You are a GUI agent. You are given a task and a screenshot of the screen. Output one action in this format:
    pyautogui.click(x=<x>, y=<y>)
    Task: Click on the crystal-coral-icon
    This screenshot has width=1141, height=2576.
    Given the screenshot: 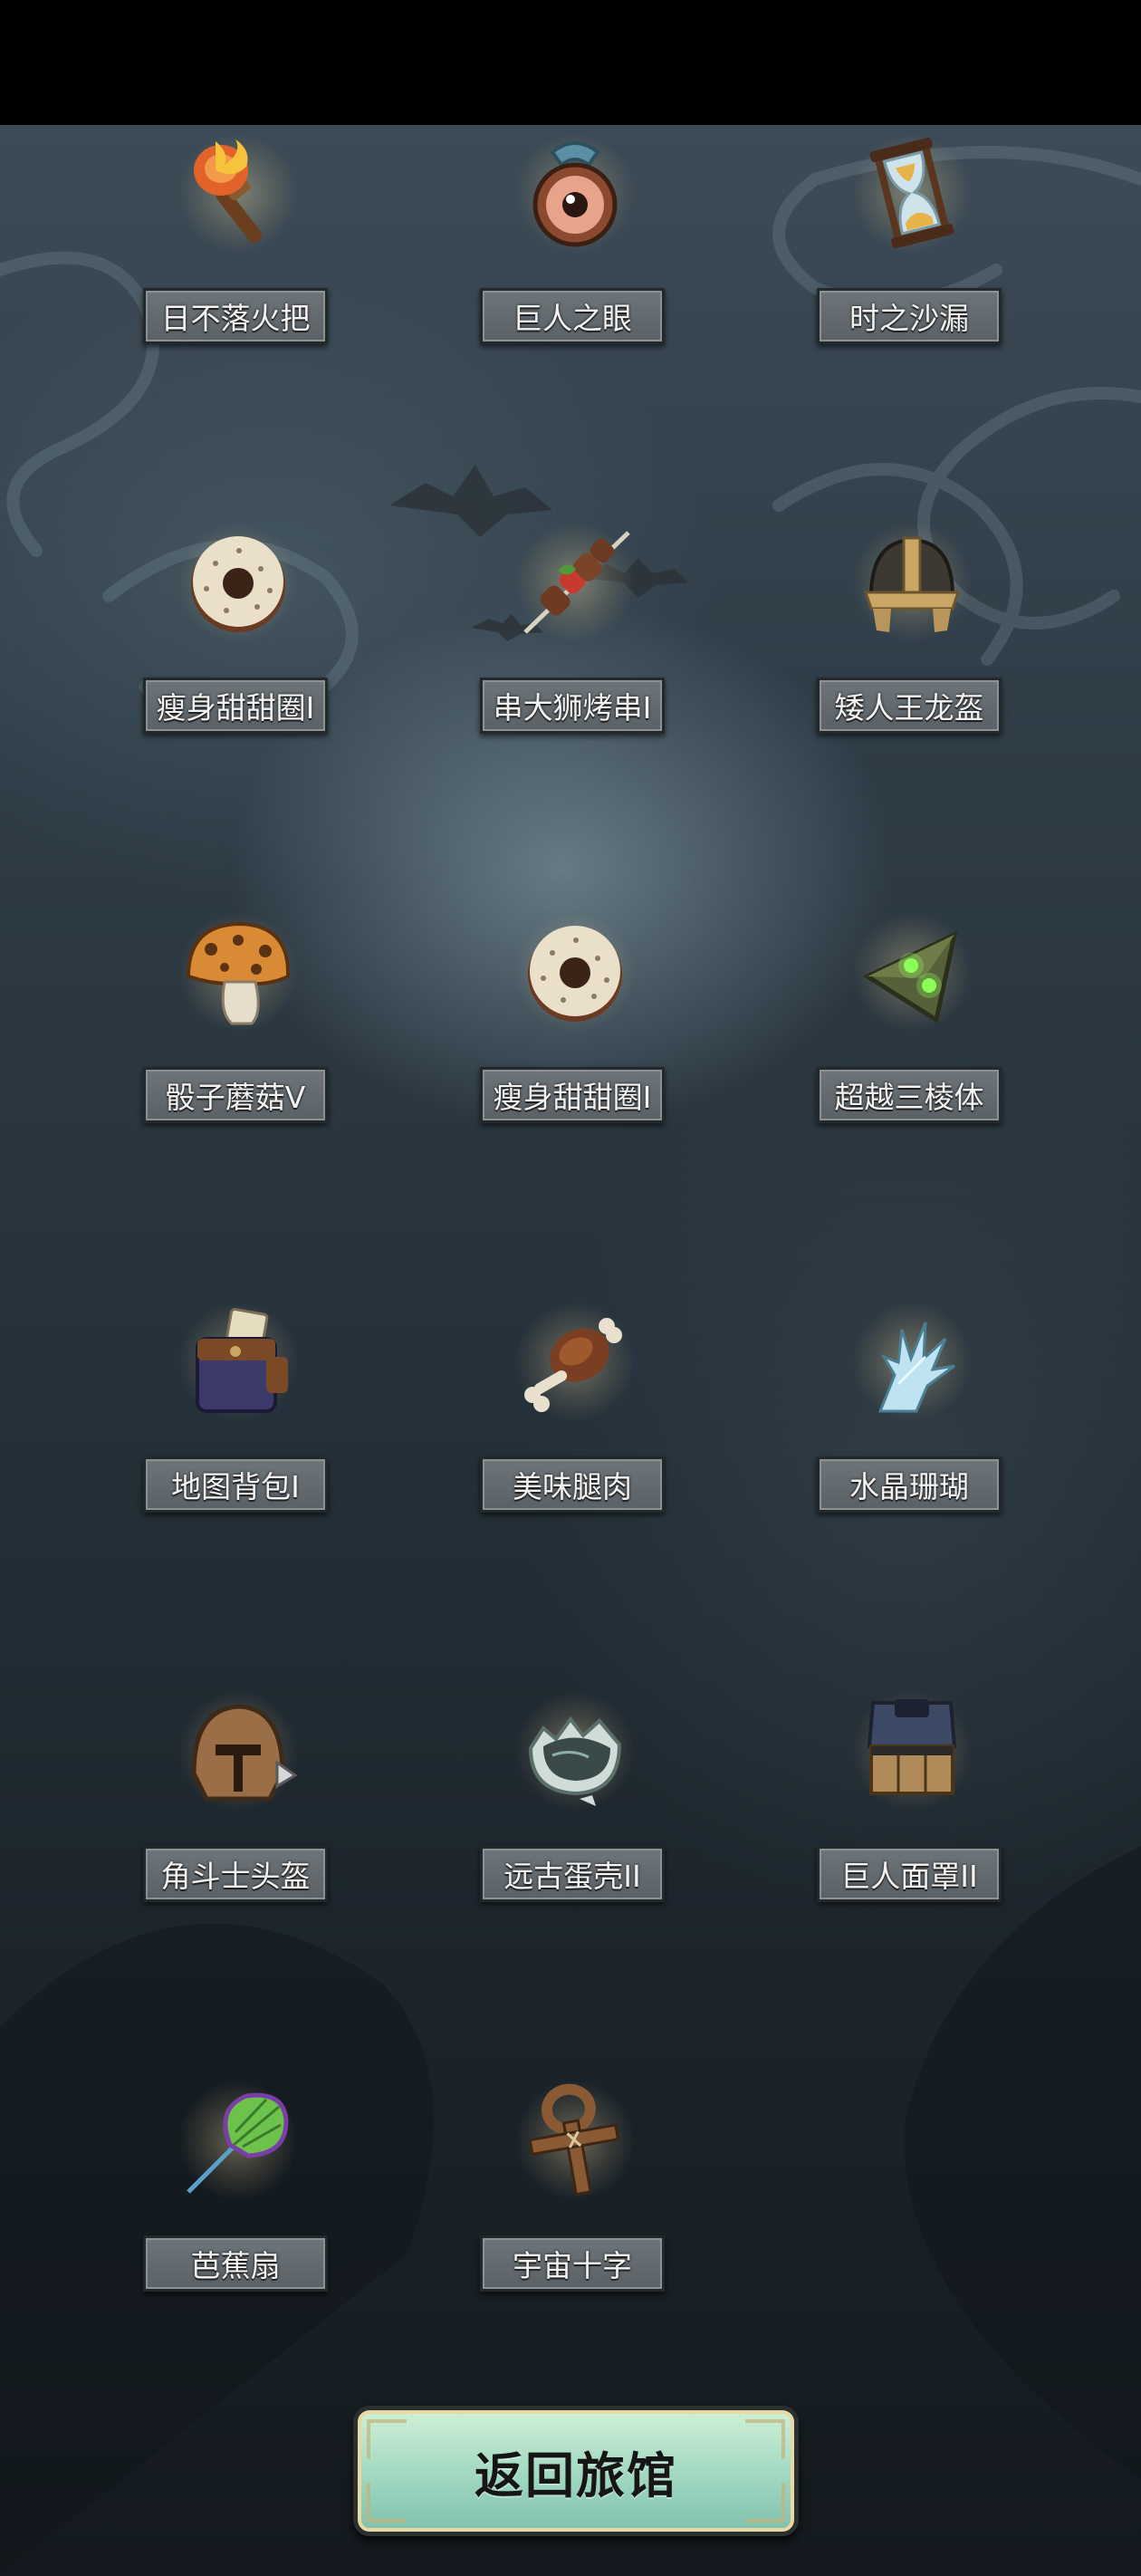 What is the action you would take?
    pyautogui.click(x=912, y=1361)
    